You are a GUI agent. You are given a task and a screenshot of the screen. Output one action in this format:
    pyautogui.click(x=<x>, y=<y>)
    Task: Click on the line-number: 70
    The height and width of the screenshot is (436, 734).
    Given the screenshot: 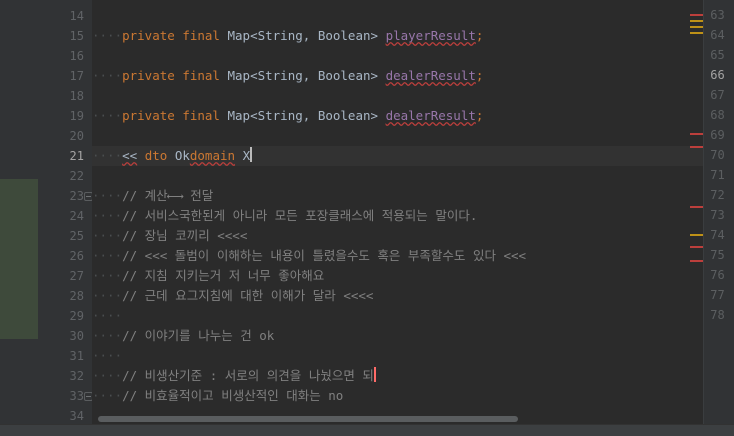 What is the action you would take?
    pyautogui.click(x=717, y=155)
    